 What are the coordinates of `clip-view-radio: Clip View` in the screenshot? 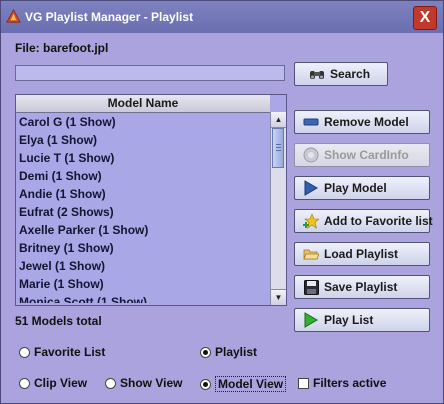 It's located at (53, 383).